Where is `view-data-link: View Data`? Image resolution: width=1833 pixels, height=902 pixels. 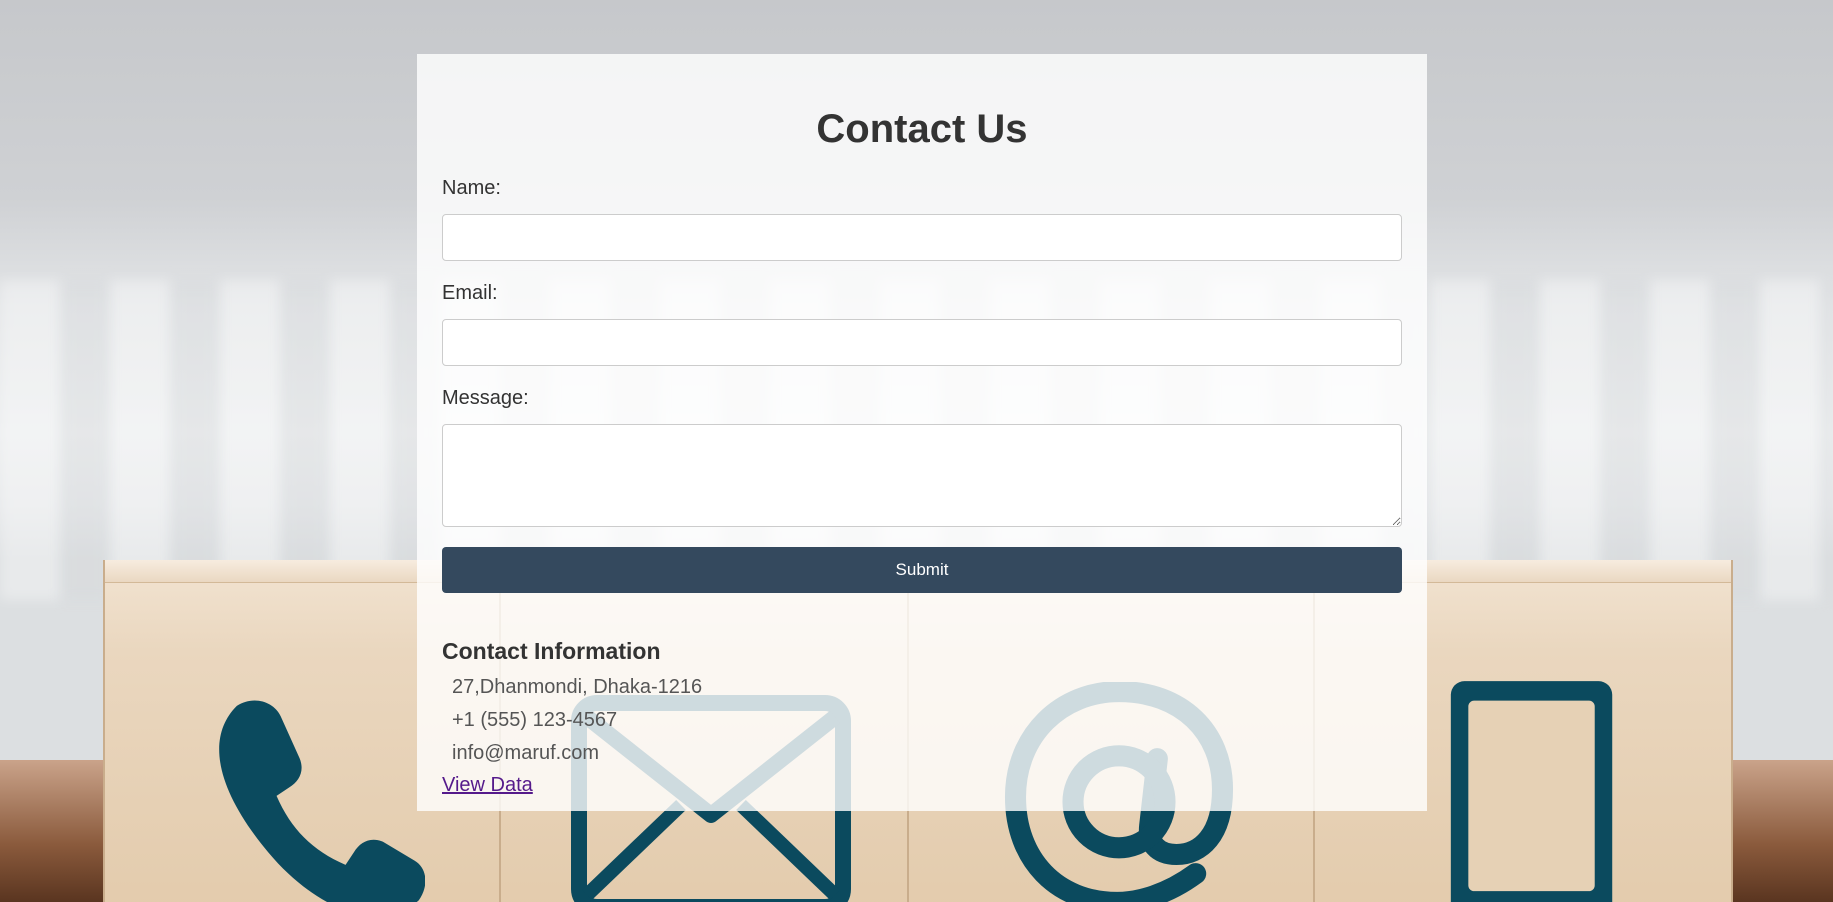 view-data-link: View Data is located at coordinates (487, 785).